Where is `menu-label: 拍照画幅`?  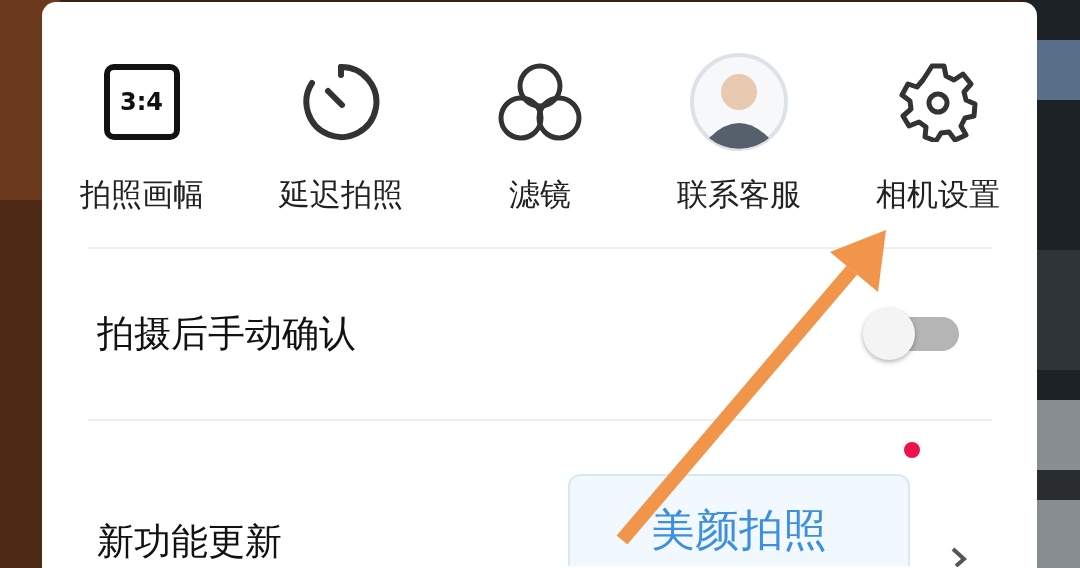 menu-label: 拍照画幅 is located at coordinates (141, 194).